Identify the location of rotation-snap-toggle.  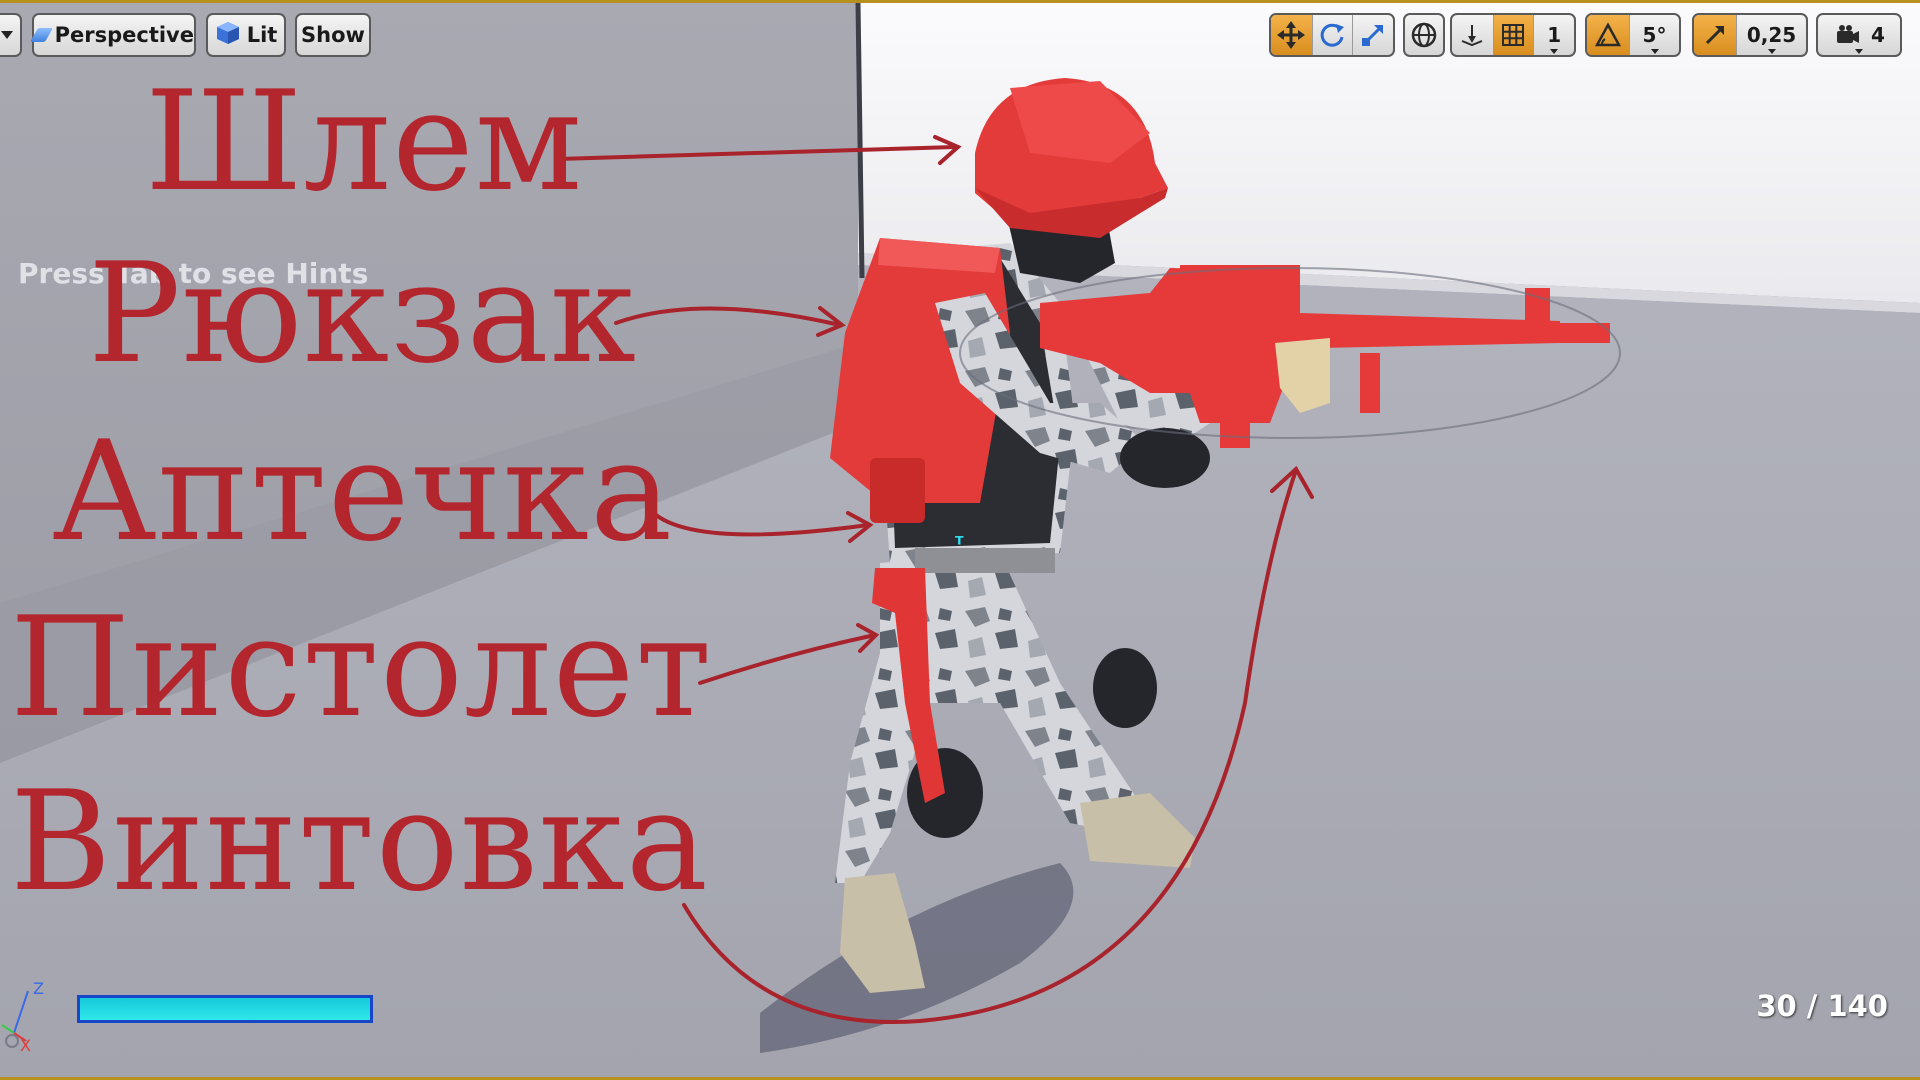
(1608, 35).